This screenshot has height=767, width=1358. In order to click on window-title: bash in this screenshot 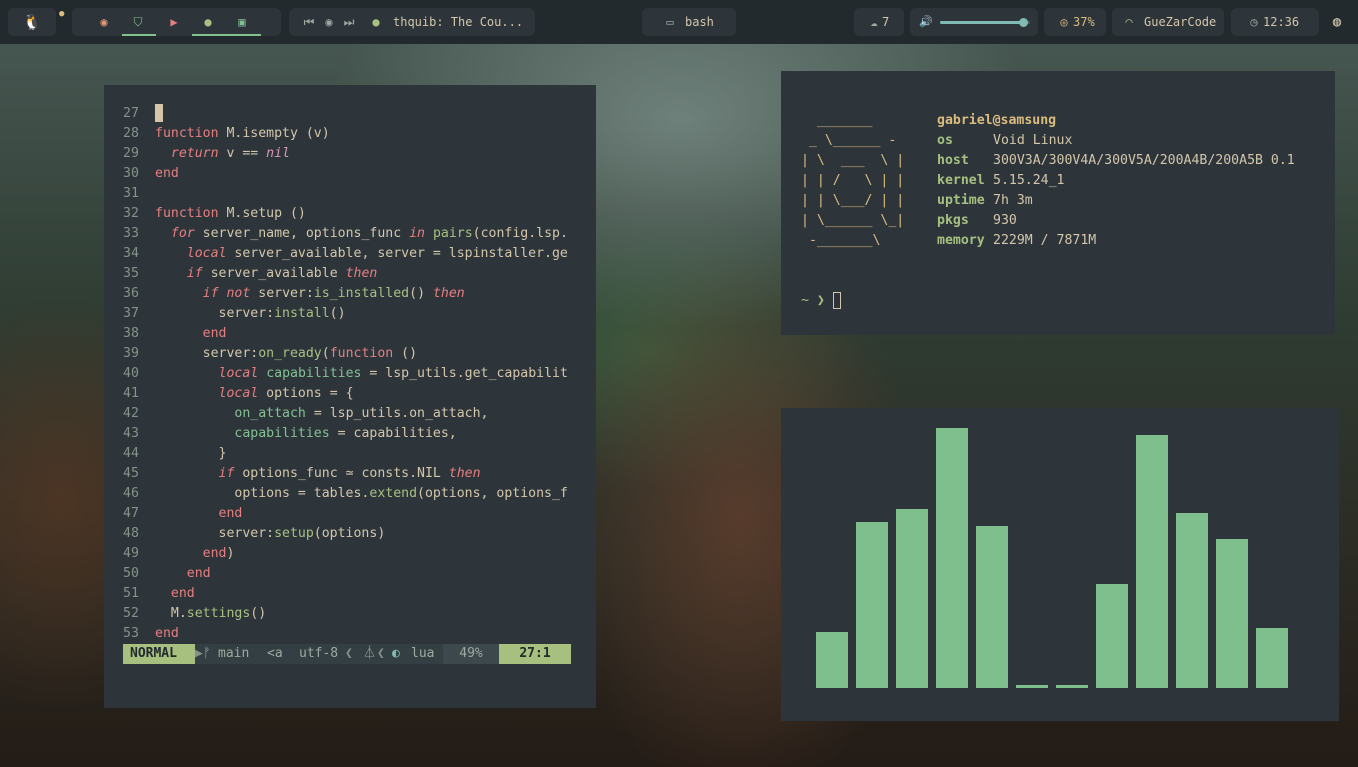, I will do `click(699, 22)`.